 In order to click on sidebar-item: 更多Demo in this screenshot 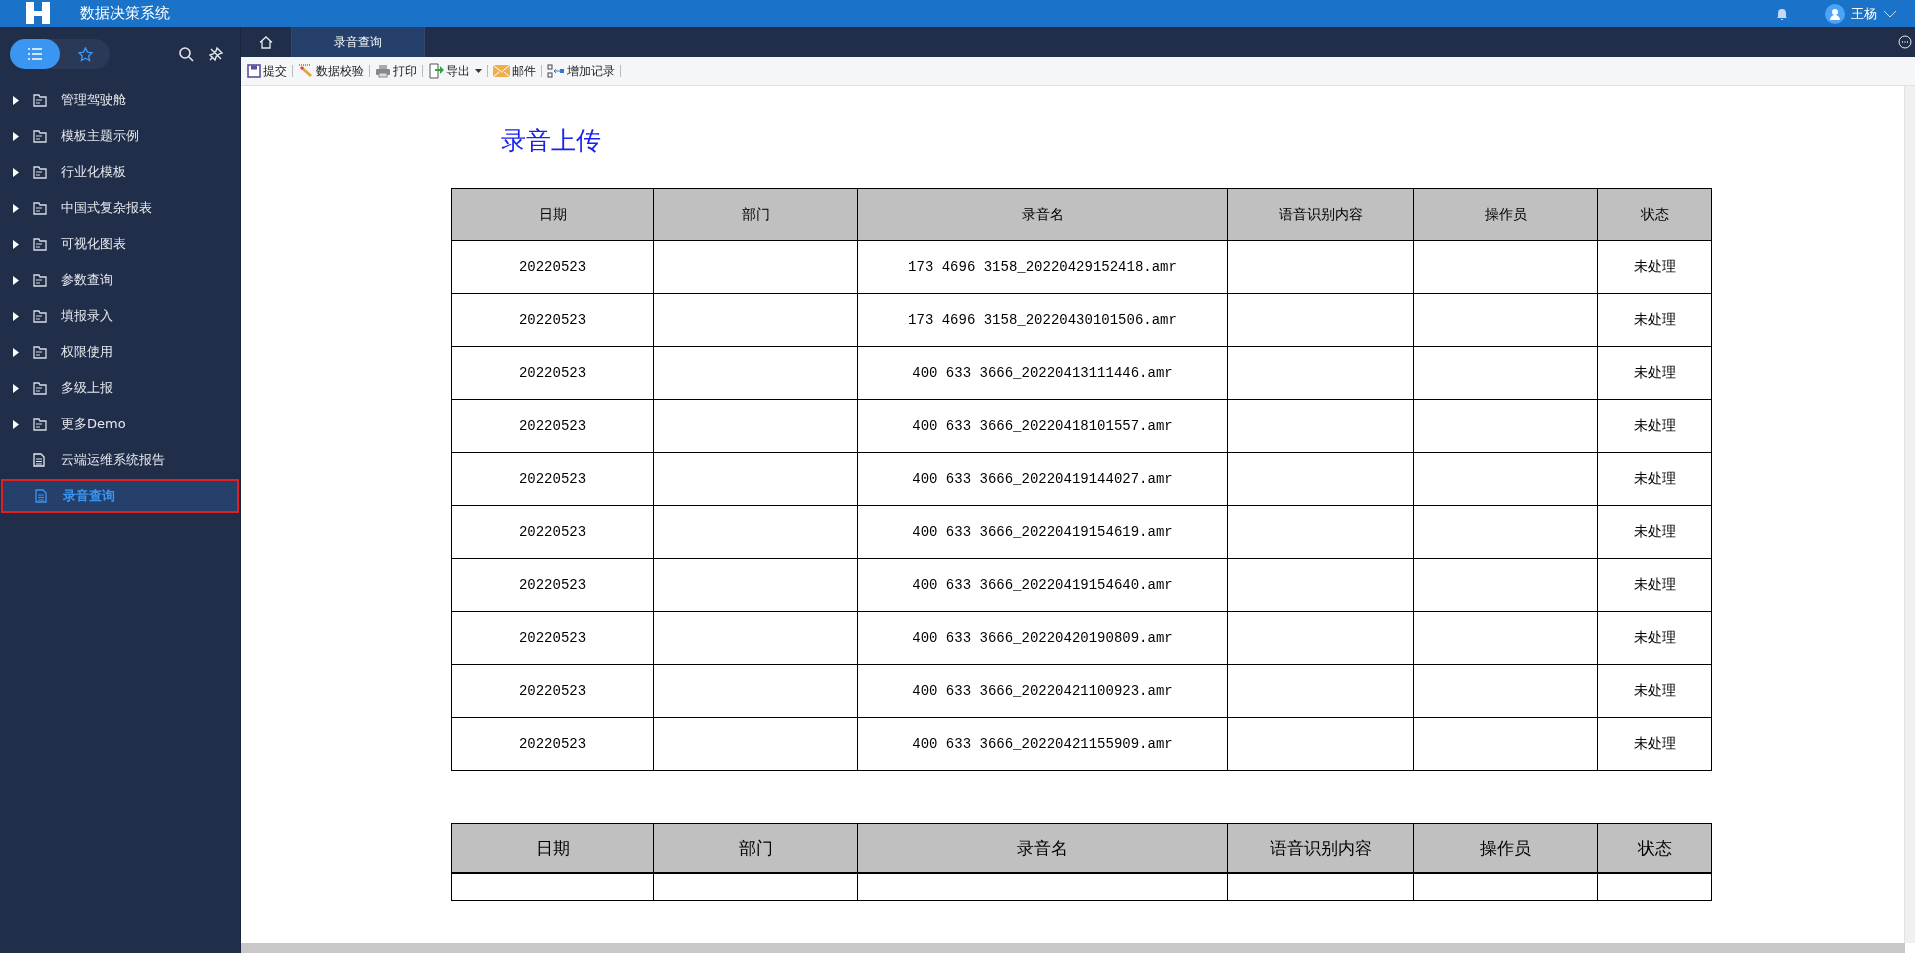, I will do `click(120, 424)`.